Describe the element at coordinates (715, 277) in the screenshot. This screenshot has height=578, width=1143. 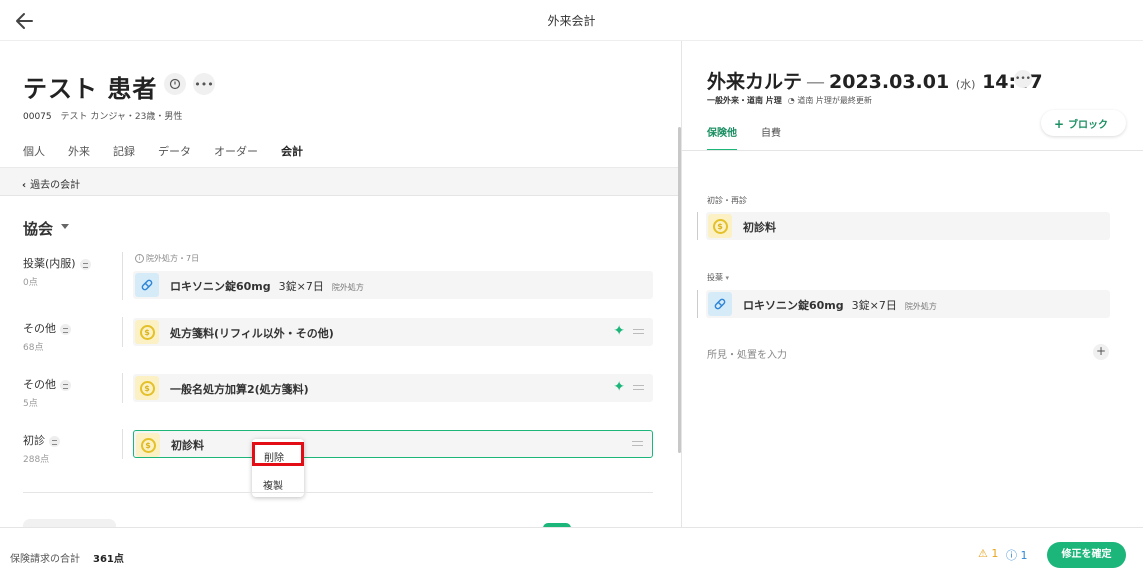
I see `section-label-text: 投薬` at that location.